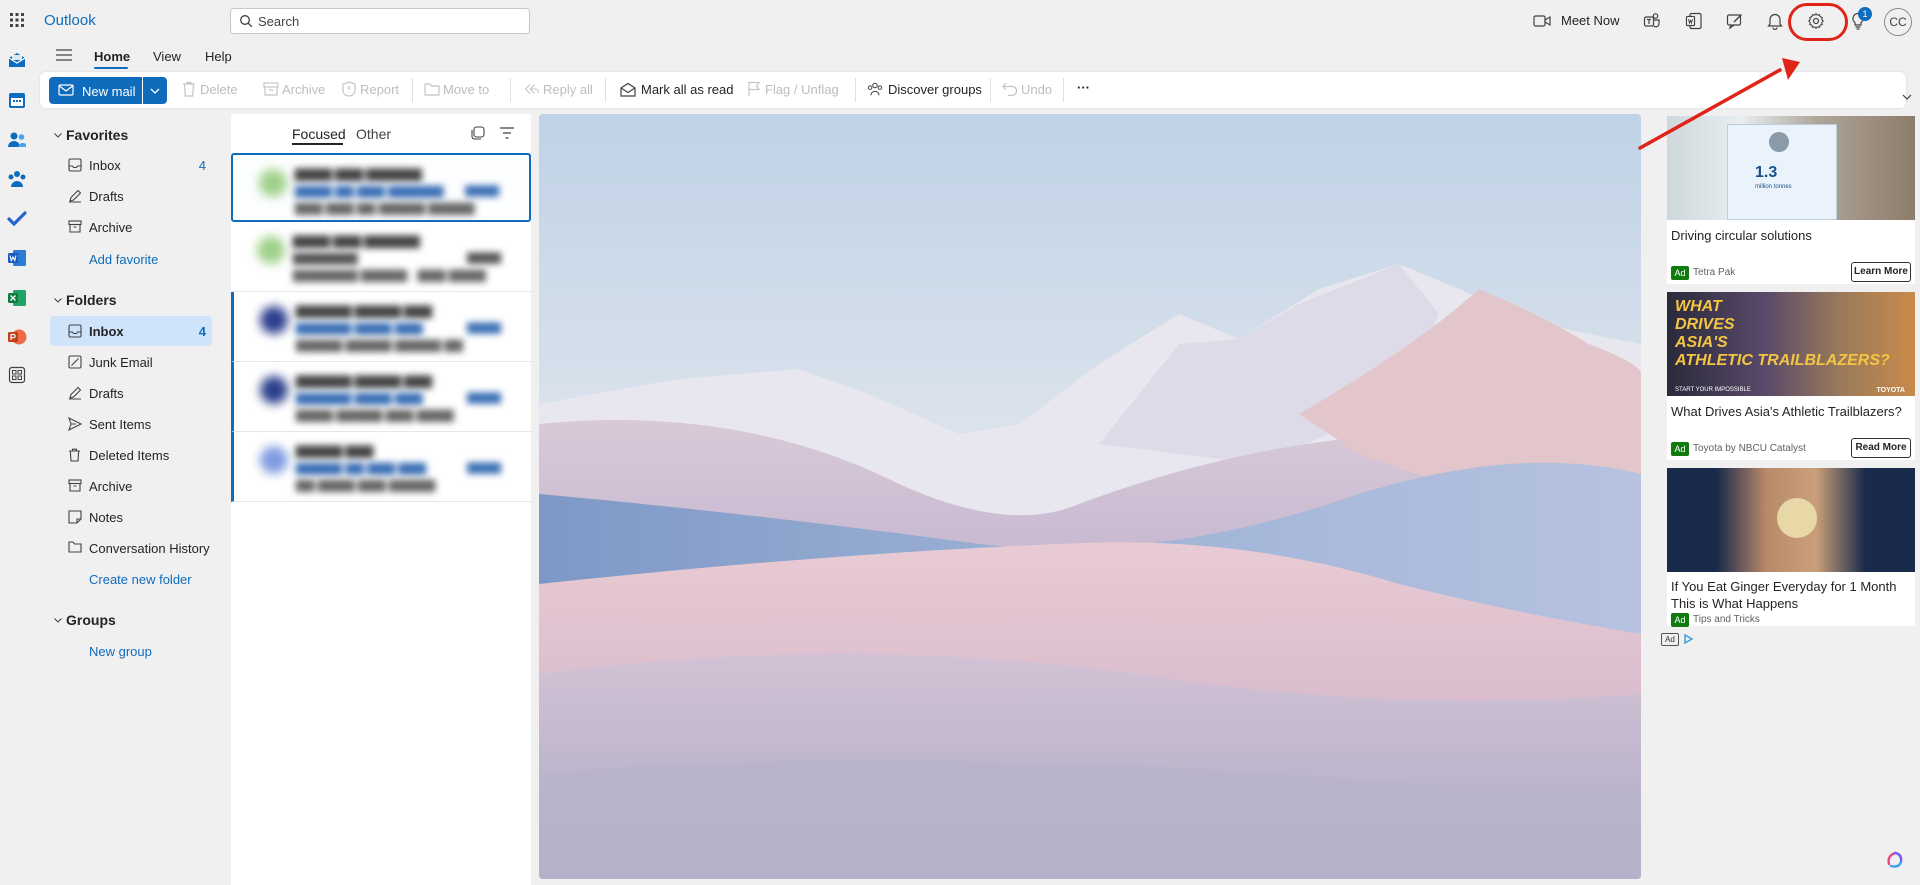 The height and width of the screenshot is (885, 1920). I want to click on tab-focused: Focused, so click(319, 134).